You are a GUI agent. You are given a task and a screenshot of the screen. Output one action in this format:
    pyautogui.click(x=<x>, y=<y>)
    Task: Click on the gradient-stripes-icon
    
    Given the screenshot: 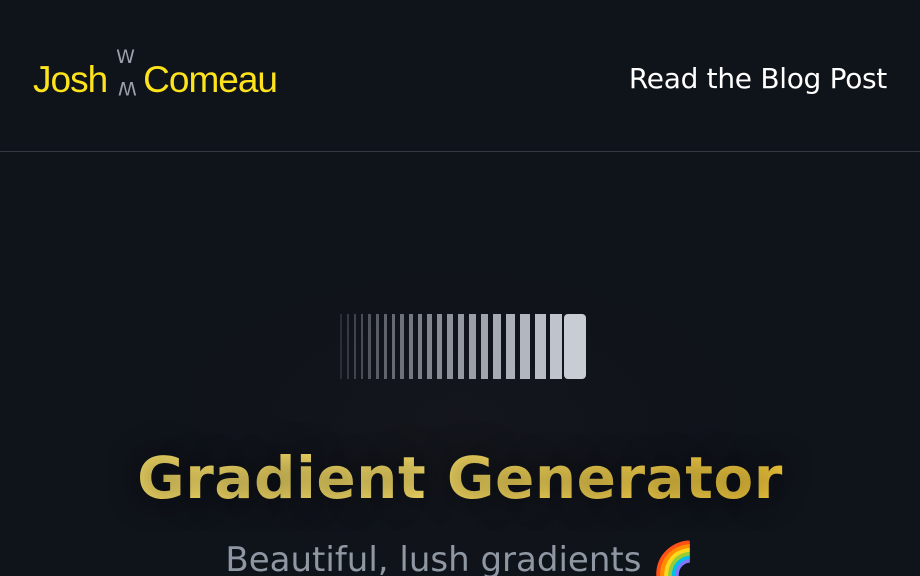 What is the action you would take?
    pyautogui.click(x=463, y=346)
    